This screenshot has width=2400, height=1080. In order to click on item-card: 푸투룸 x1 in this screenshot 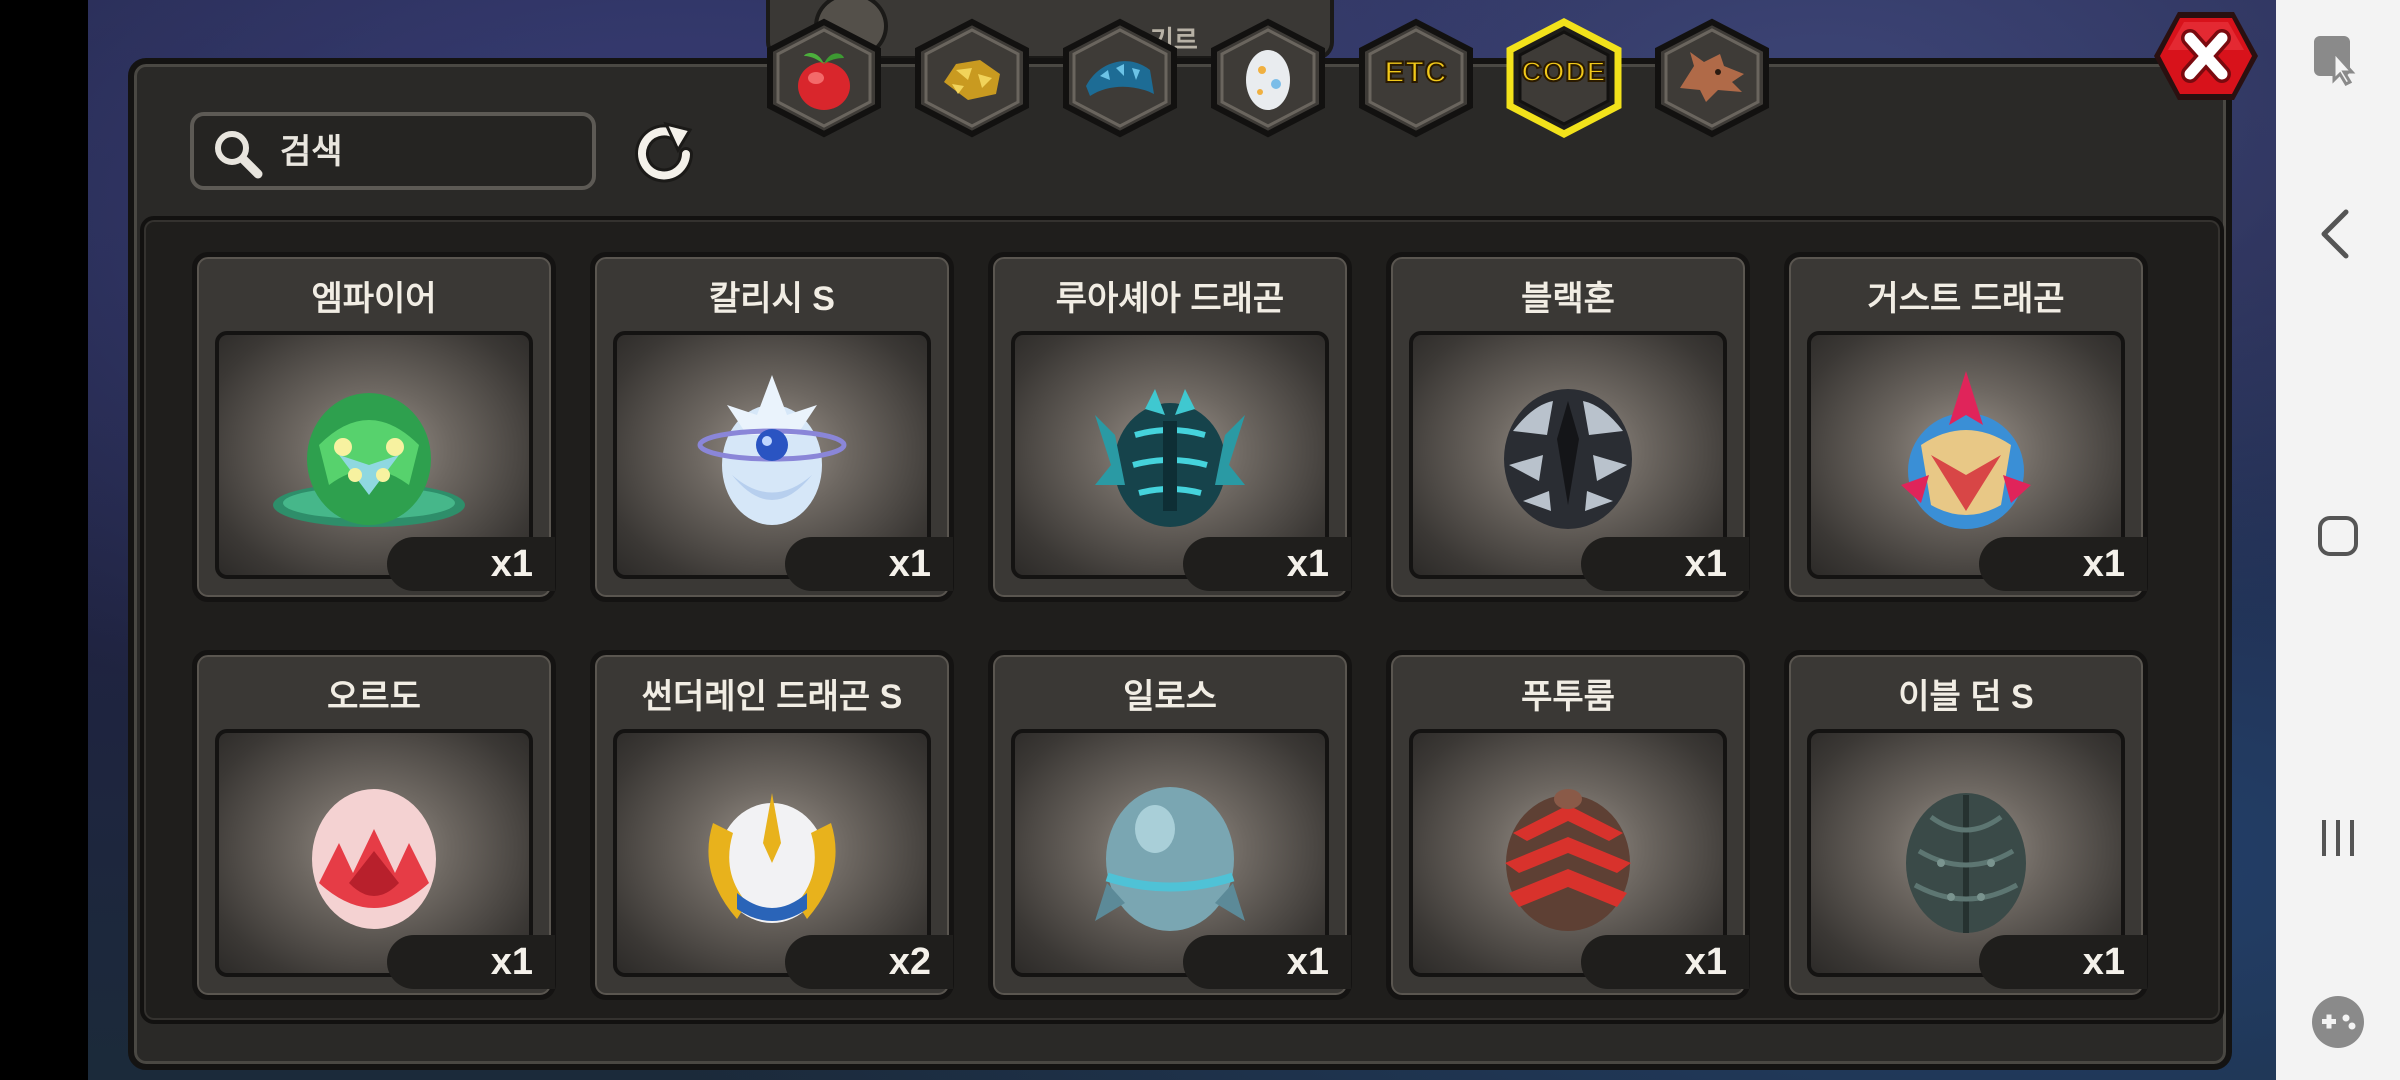, I will do `click(1568, 825)`.